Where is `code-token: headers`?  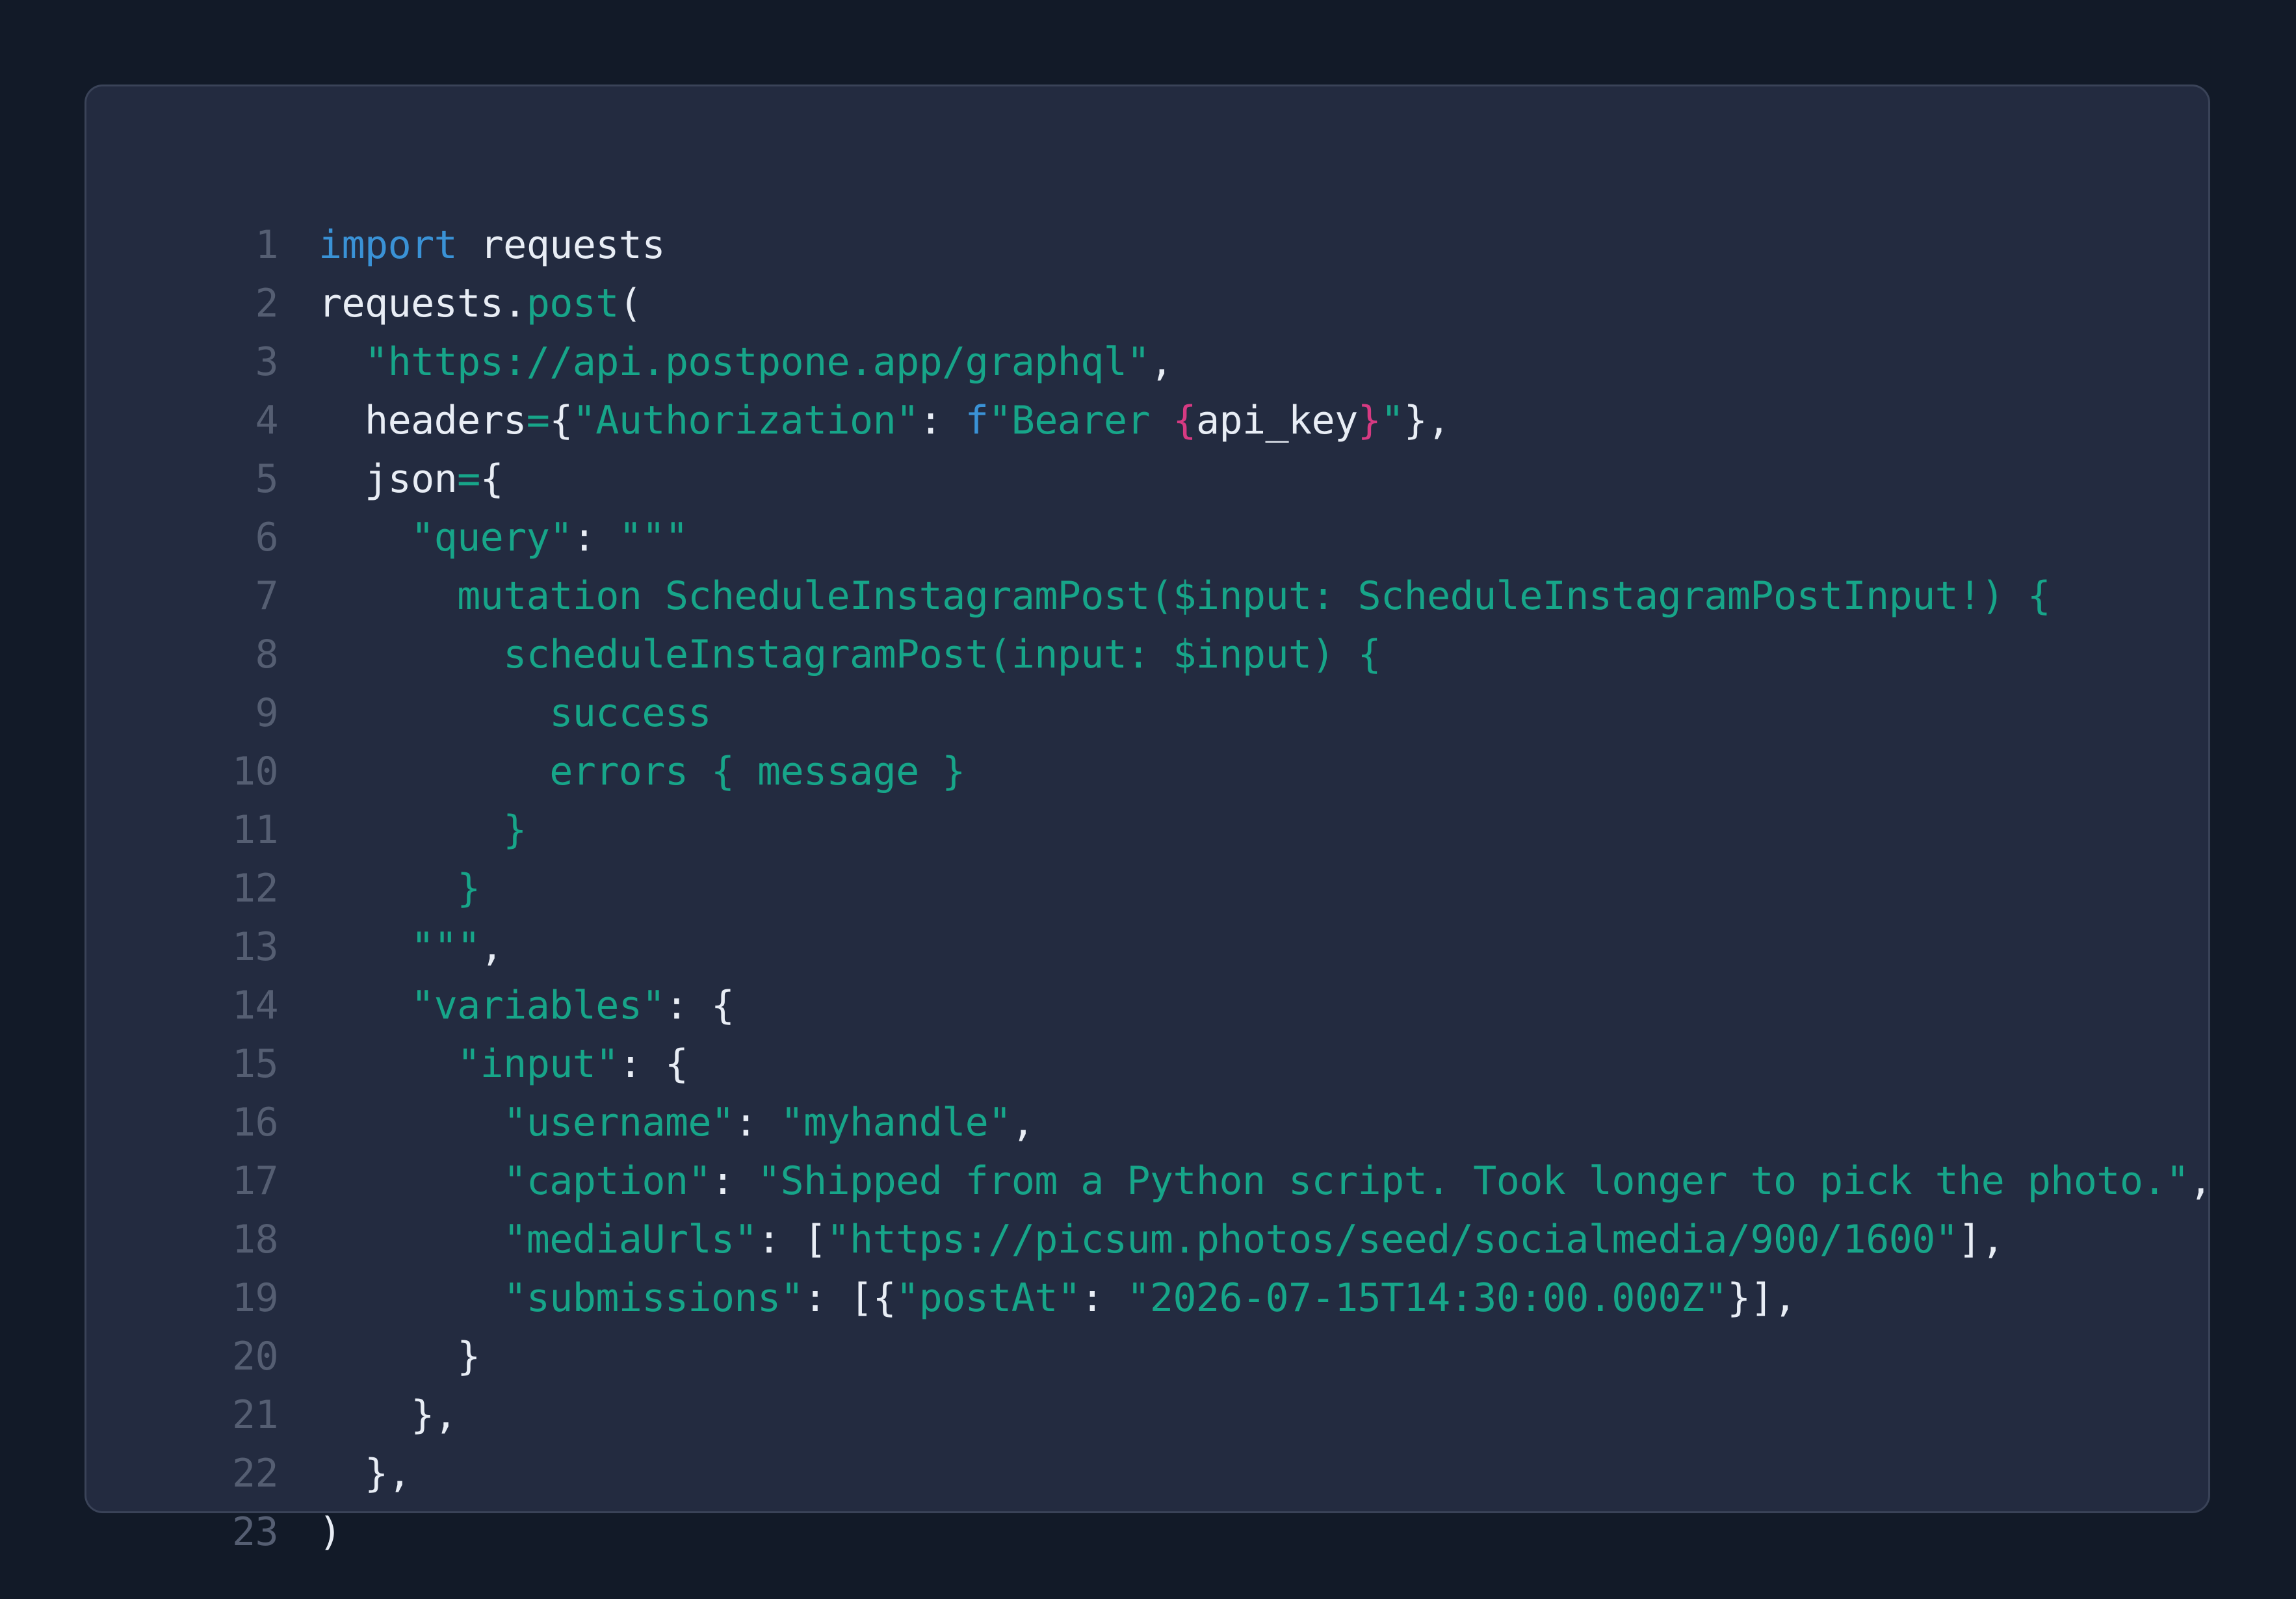
code-token: headers is located at coordinates (423, 420).